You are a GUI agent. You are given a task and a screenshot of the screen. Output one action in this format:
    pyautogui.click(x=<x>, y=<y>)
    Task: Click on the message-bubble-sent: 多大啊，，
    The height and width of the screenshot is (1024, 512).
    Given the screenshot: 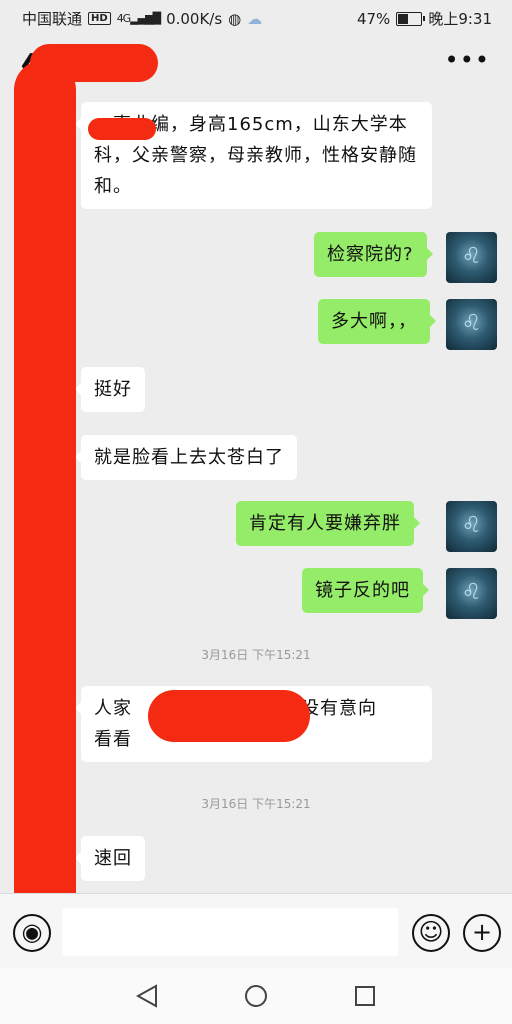 What is the action you would take?
    pyautogui.click(x=377, y=321)
    